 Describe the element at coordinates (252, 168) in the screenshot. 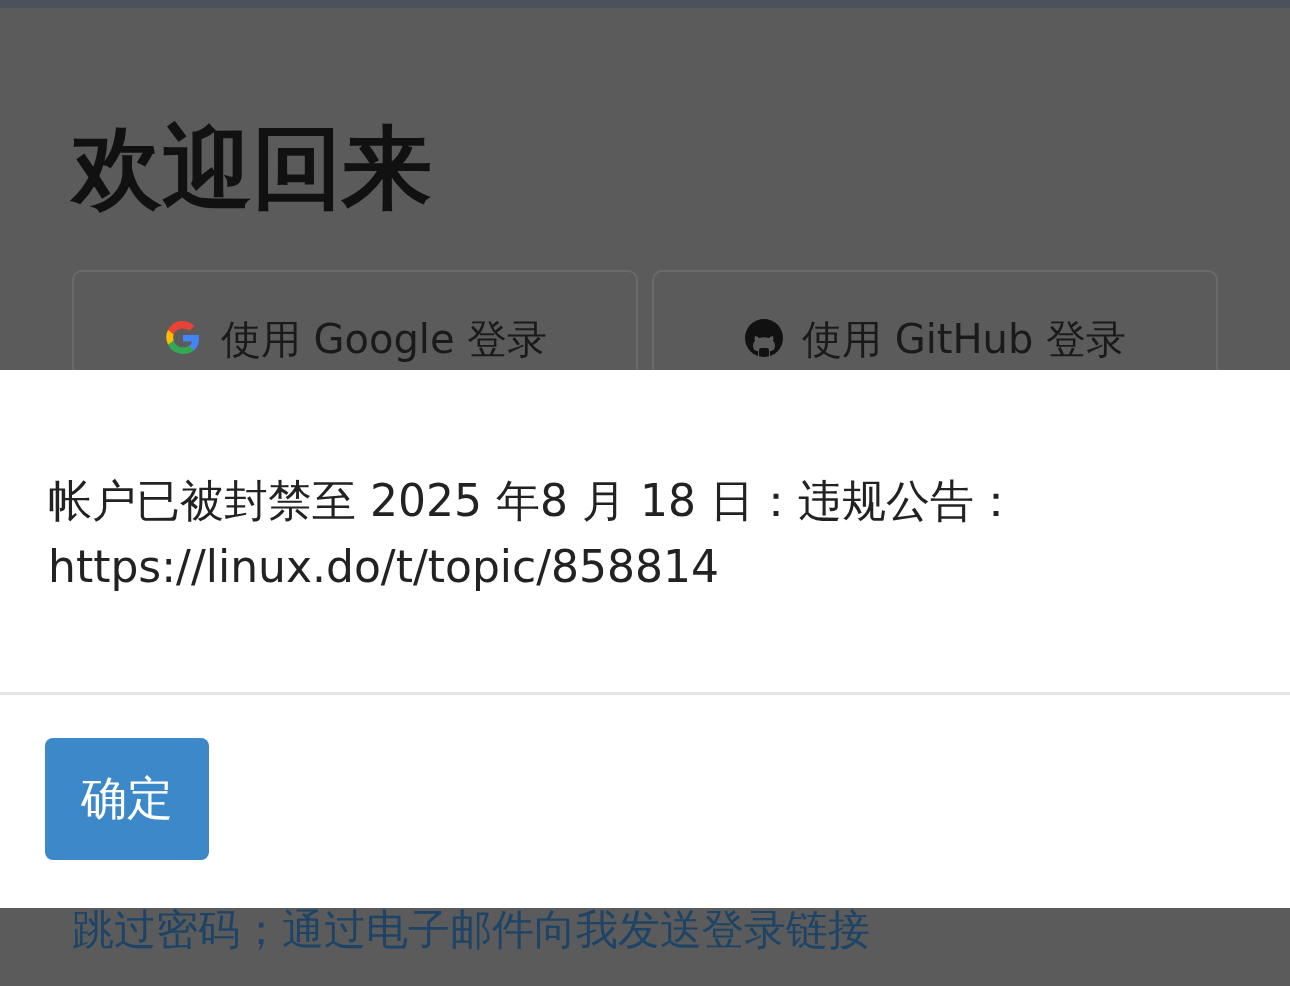

I see `page-heading: 欢迎回来` at that location.